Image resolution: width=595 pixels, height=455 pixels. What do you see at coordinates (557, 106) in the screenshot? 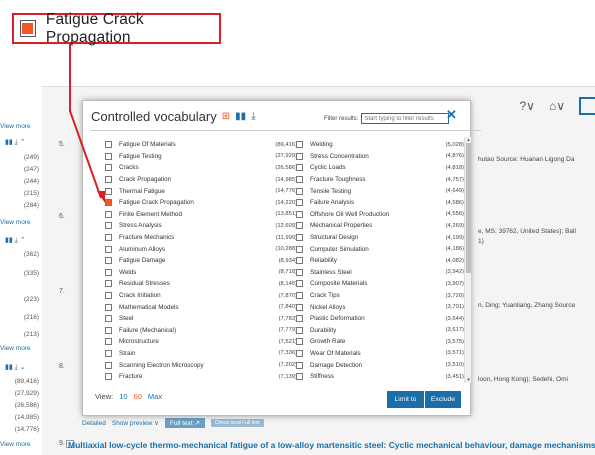
I see `library-menu-icon: ⌂∨` at bounding box center [557, 106].